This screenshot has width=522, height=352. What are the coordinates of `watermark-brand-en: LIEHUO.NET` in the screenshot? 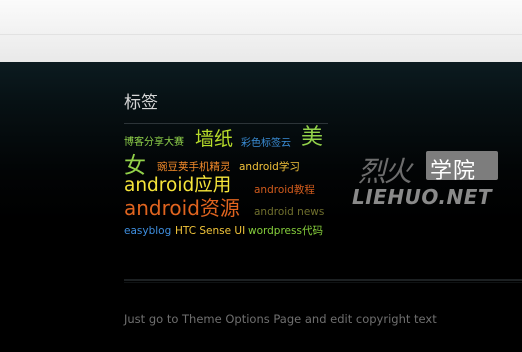 It's located at (422, 197).